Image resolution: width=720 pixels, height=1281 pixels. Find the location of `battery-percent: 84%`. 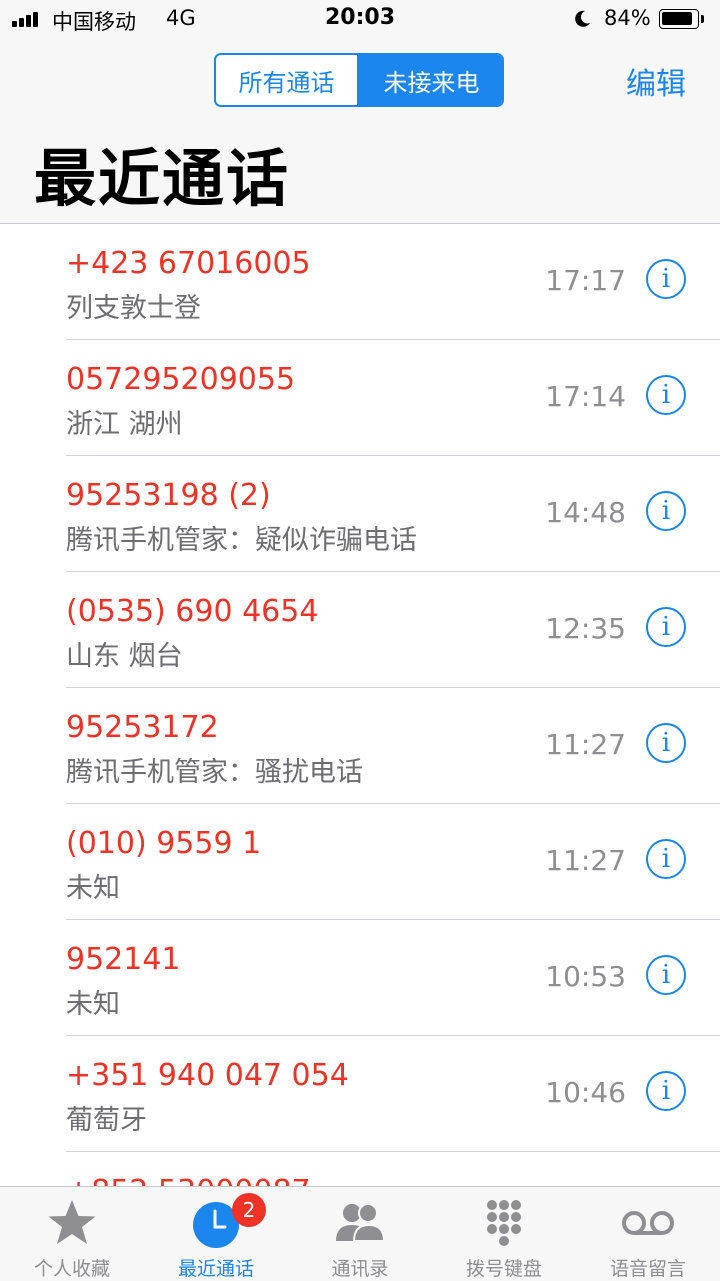

battery-percent: 84% is located at coordinates (627, 18).